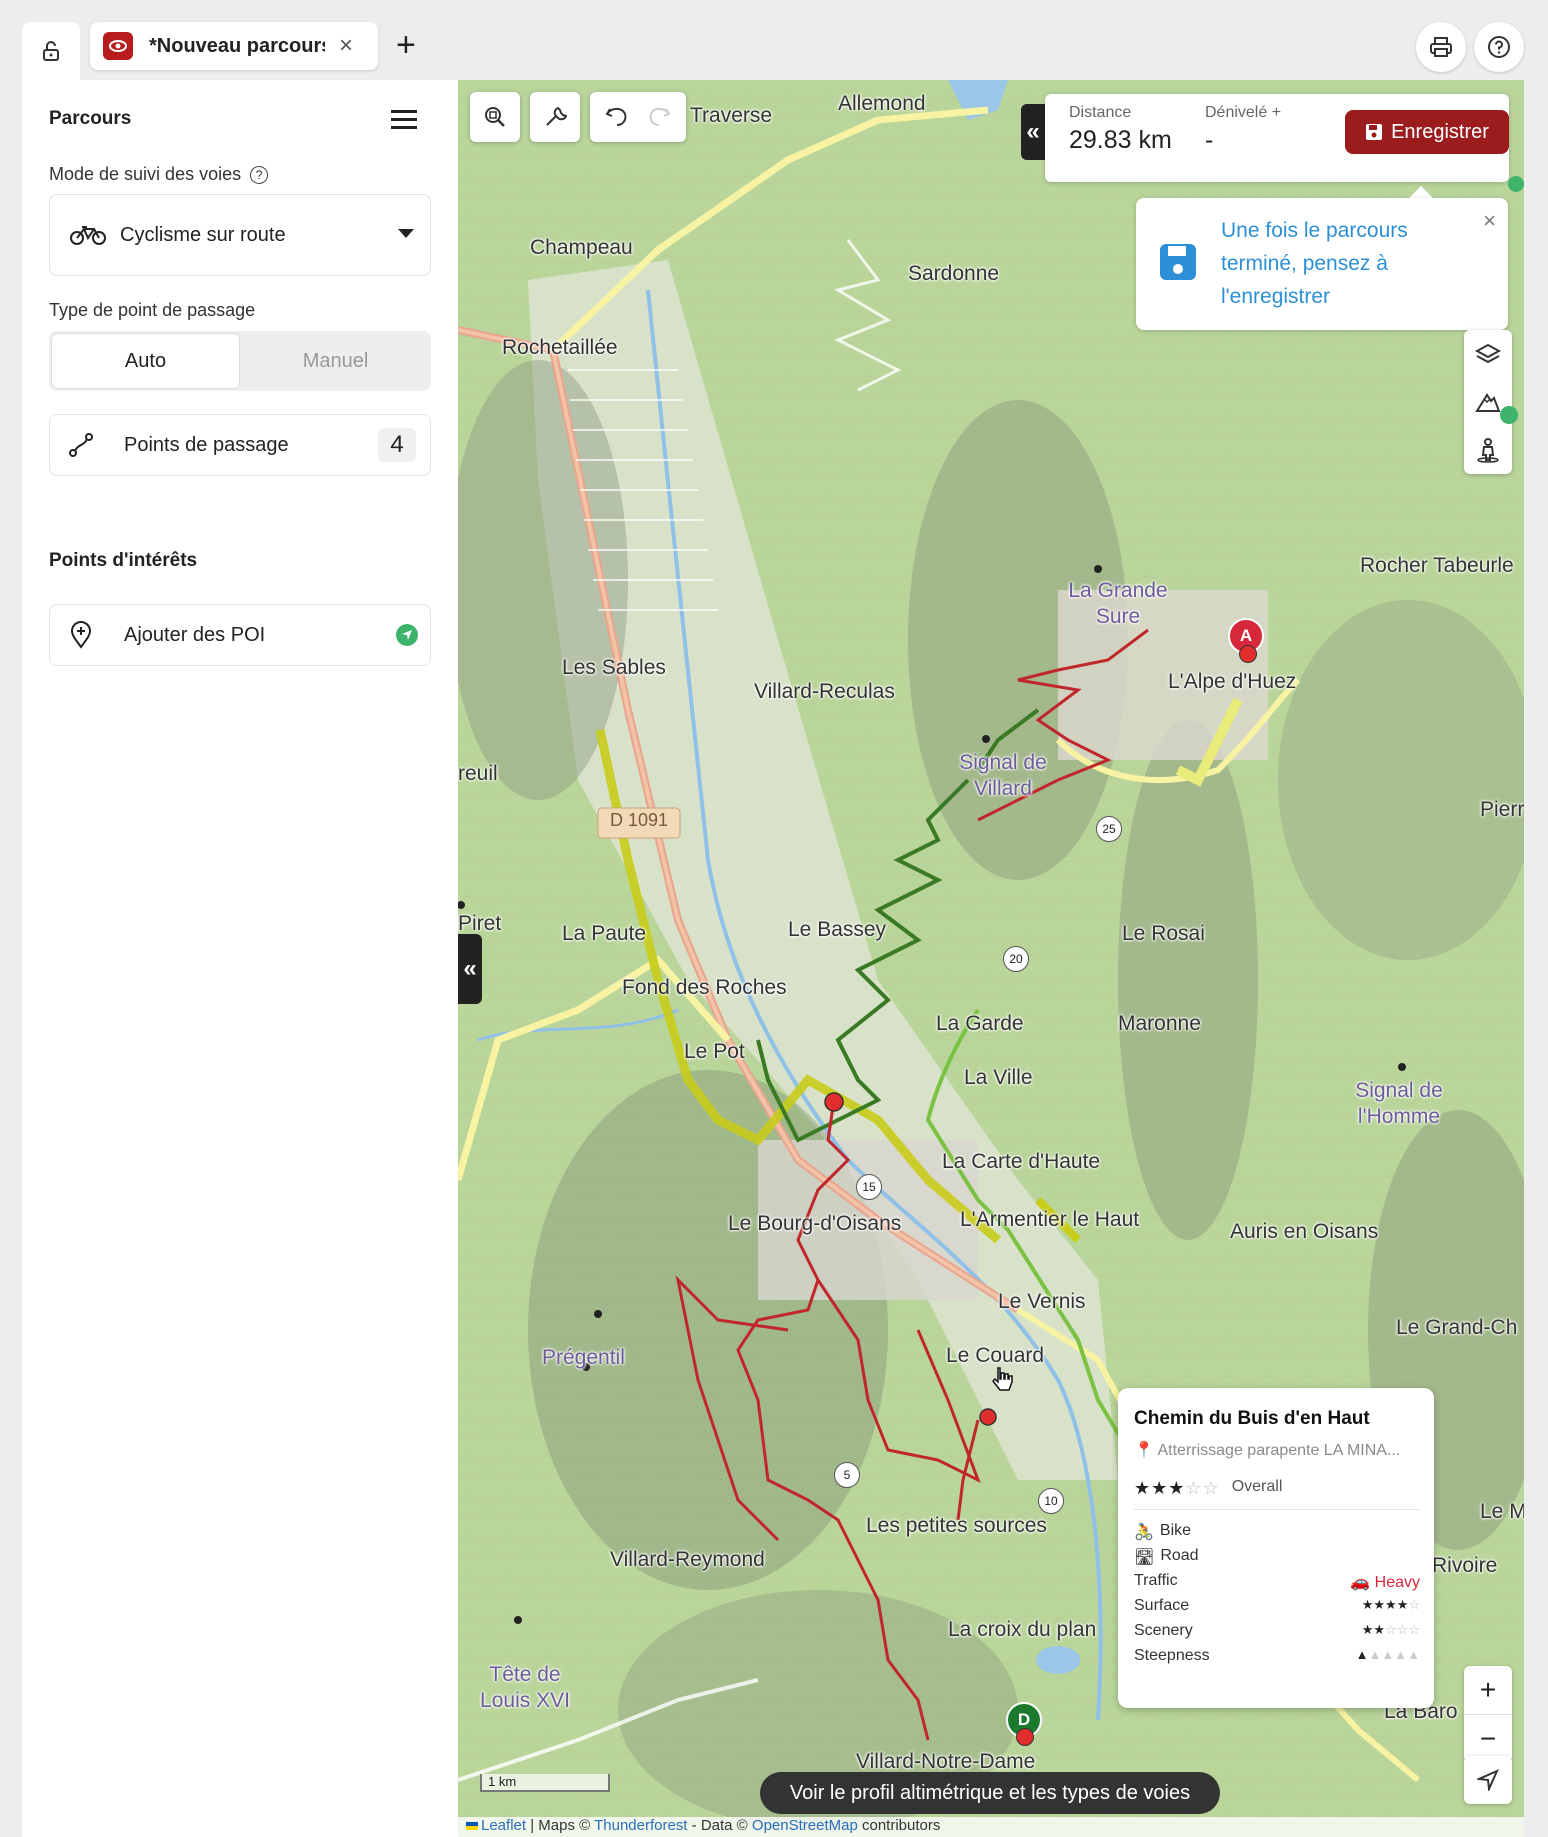 The height and width of the screenshot is (1837, 1548). I want to click on pegman-icon, so click(1488, 450).